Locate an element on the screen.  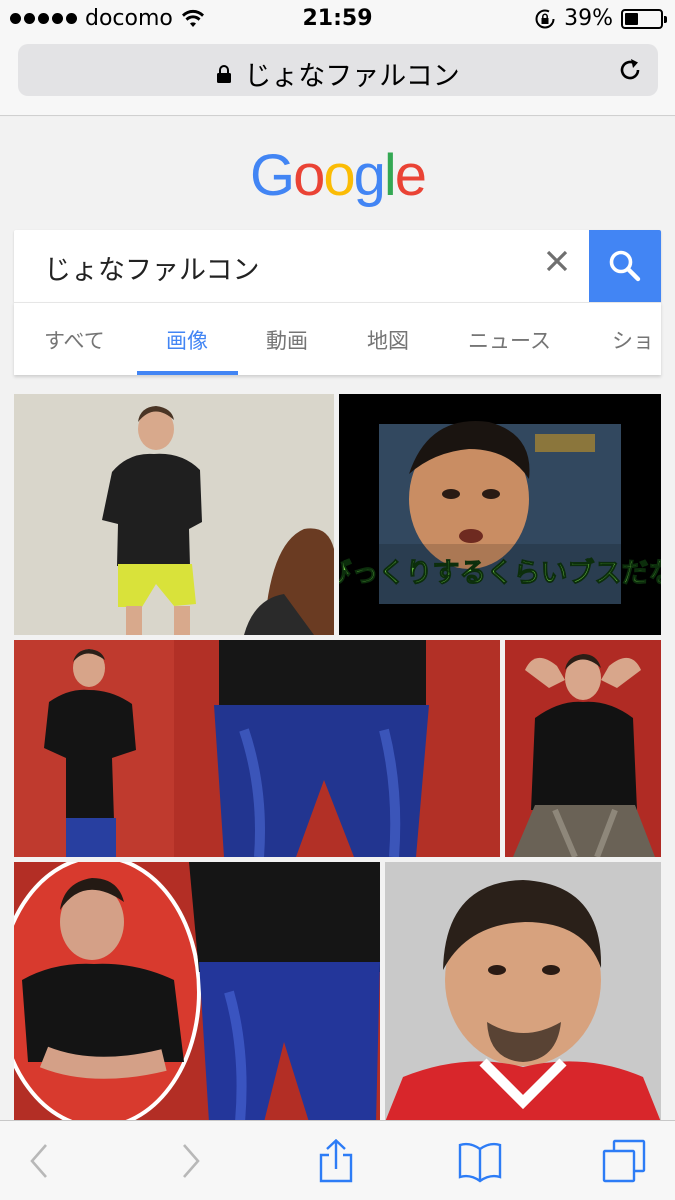
address-text: じょなファルコン is located at coordinates (352, 76).